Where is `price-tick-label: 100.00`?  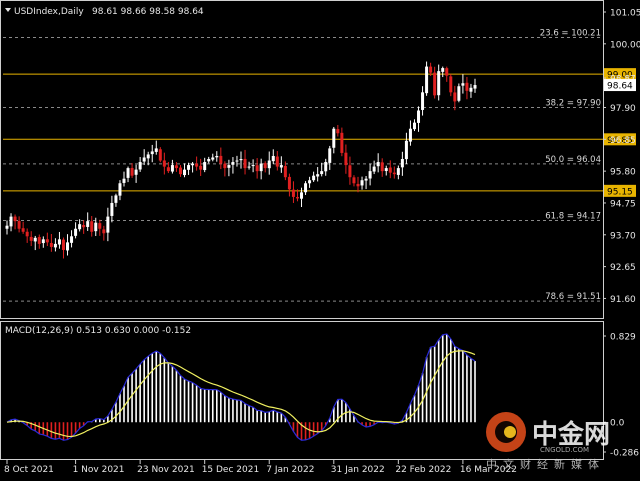 price-tick-label: 100.00 is located at coordinates (625, 45).